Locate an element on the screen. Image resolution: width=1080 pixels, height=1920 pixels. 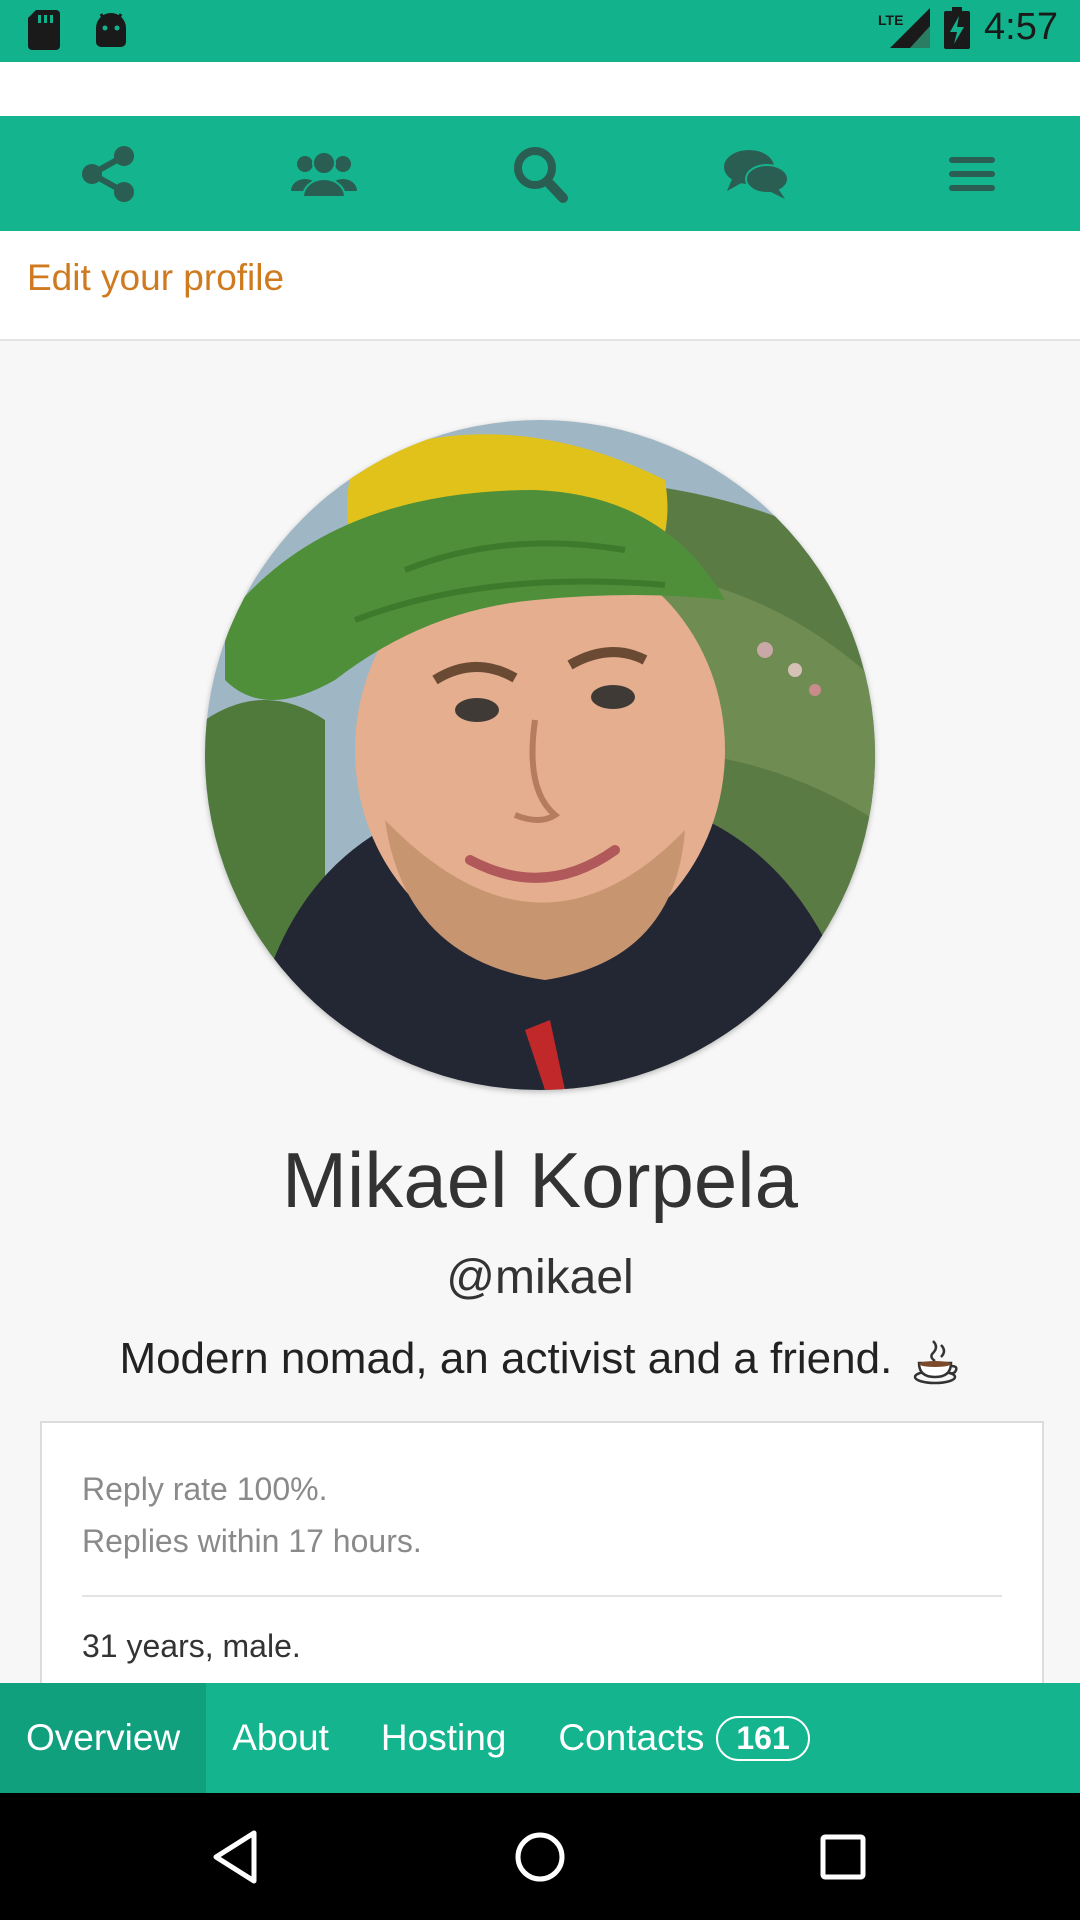
recents-icon is located at coordinates (843, 1856).